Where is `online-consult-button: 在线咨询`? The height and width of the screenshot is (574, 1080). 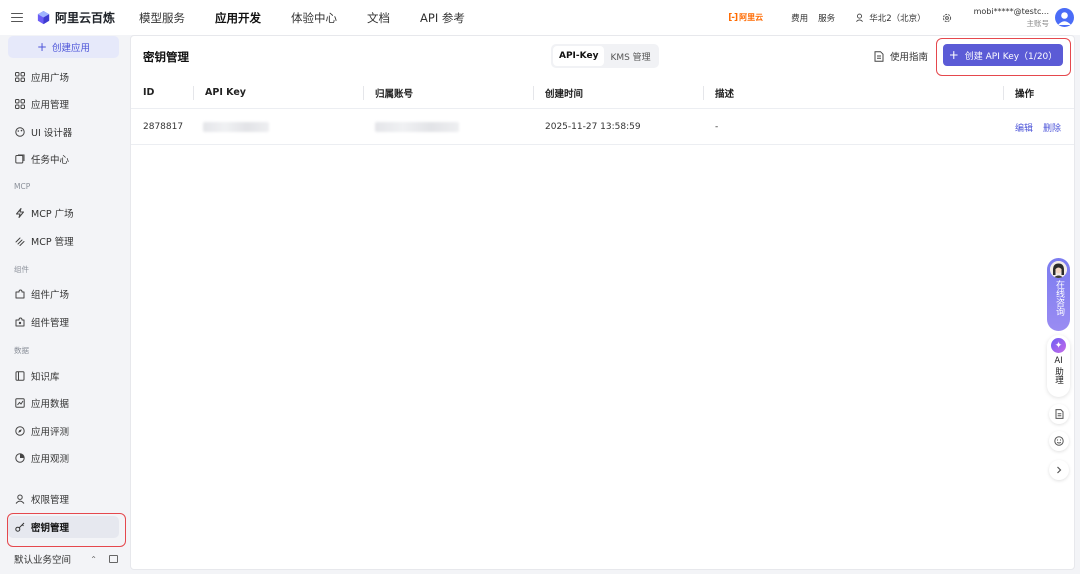 online-consult-button: 在线咨询 is located at coordinates (1058, 294).